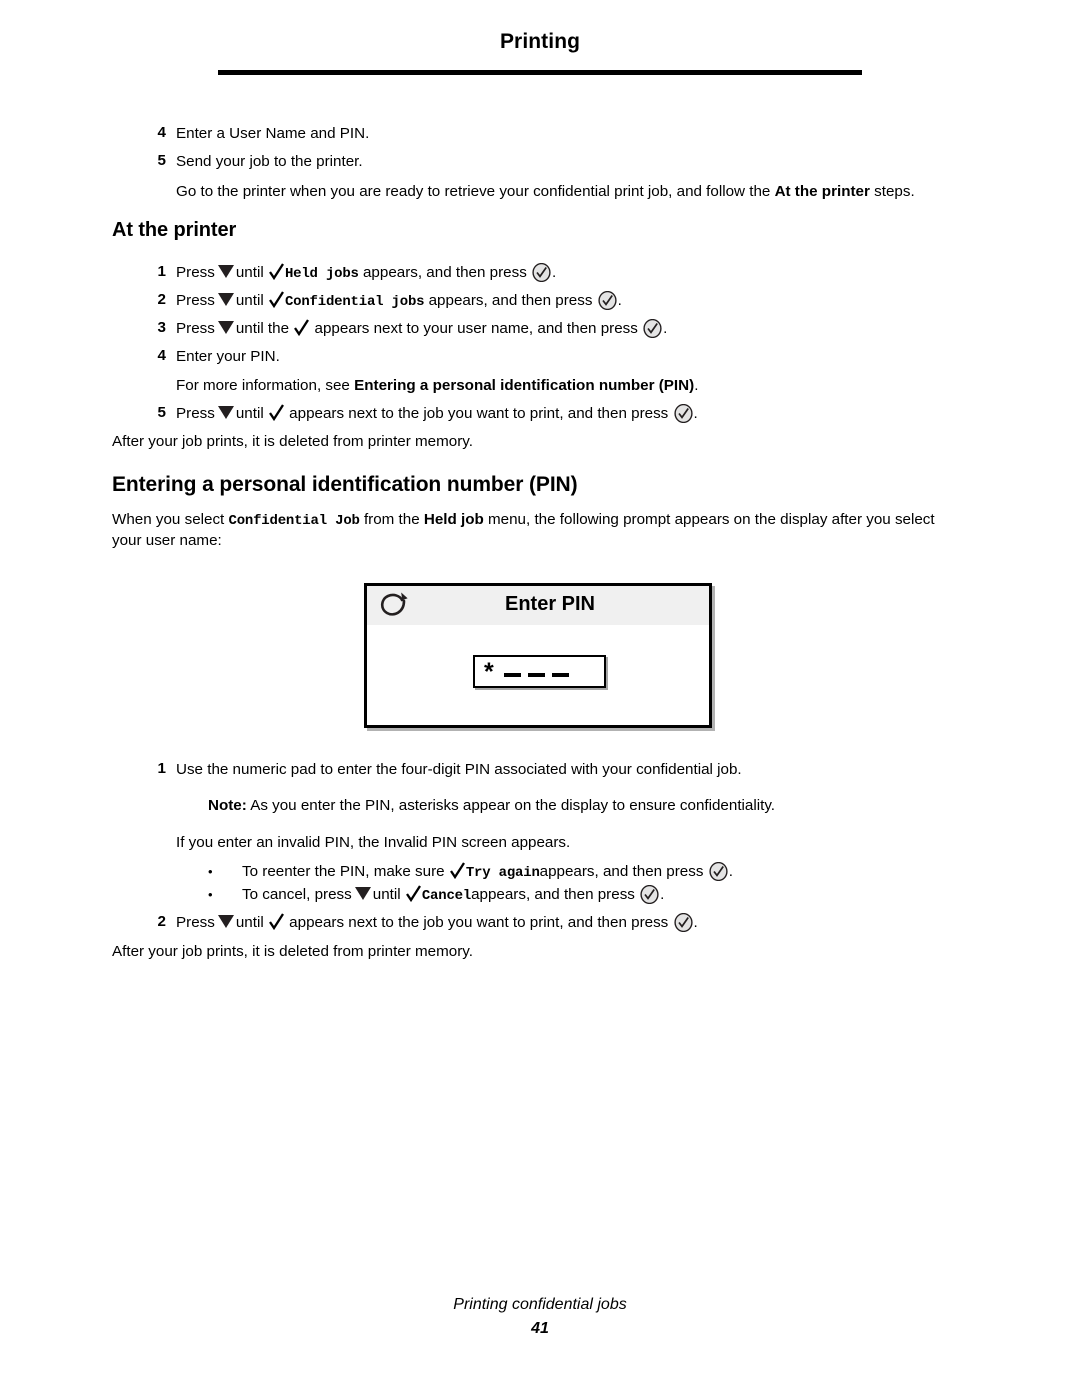 This screenshot has width=1080, height=1397. I want to click on intro-paragraph-emphasis: At the printer, so click(822, 191).